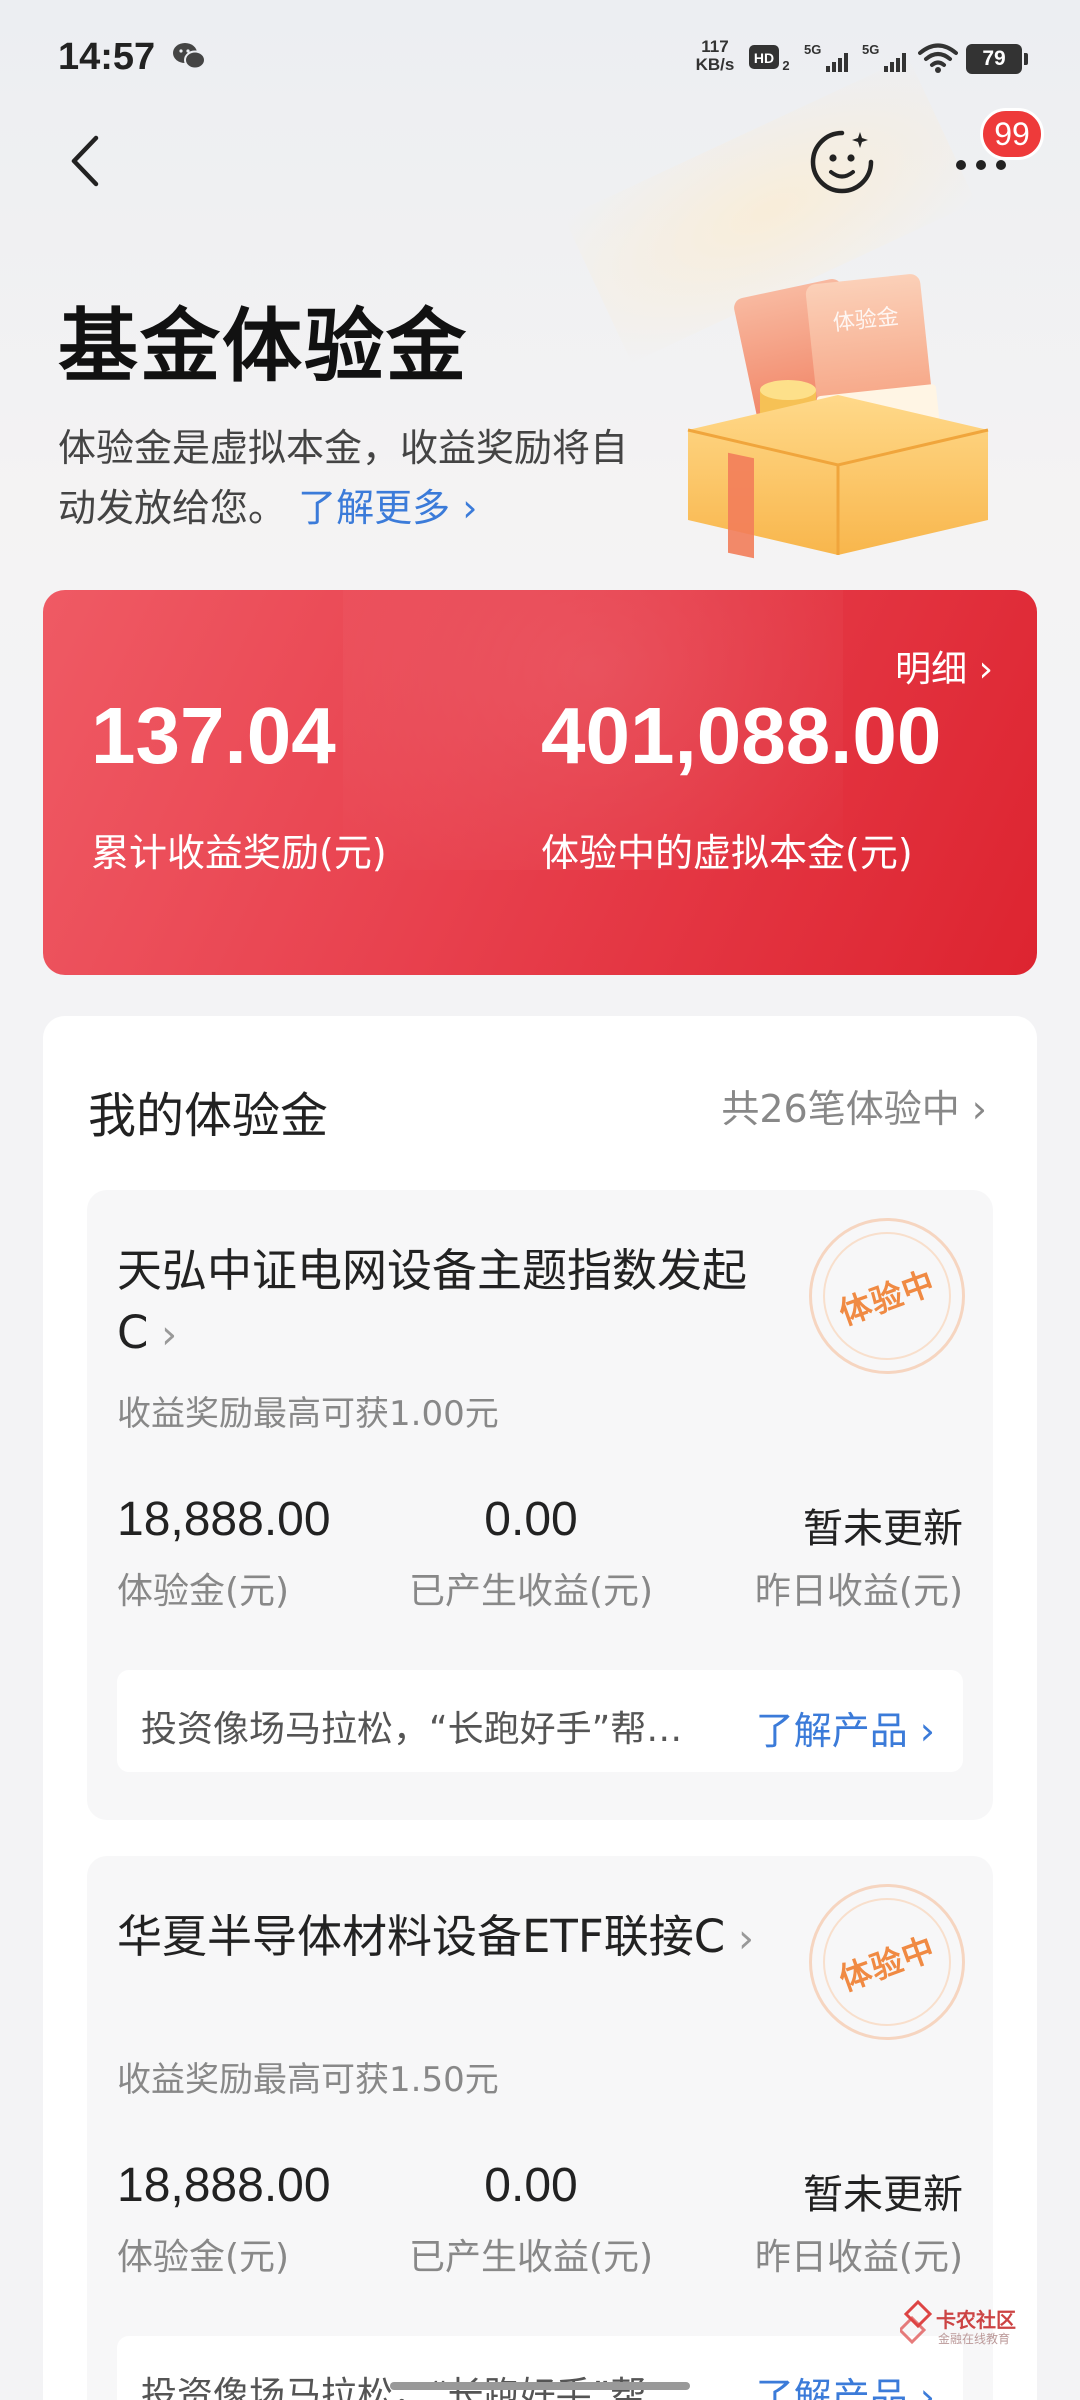 This screenshot has width=1080, height=2400. Describe the element at coordinates (938, 58) in the screenshot. I see `wifi-icon` at that location.